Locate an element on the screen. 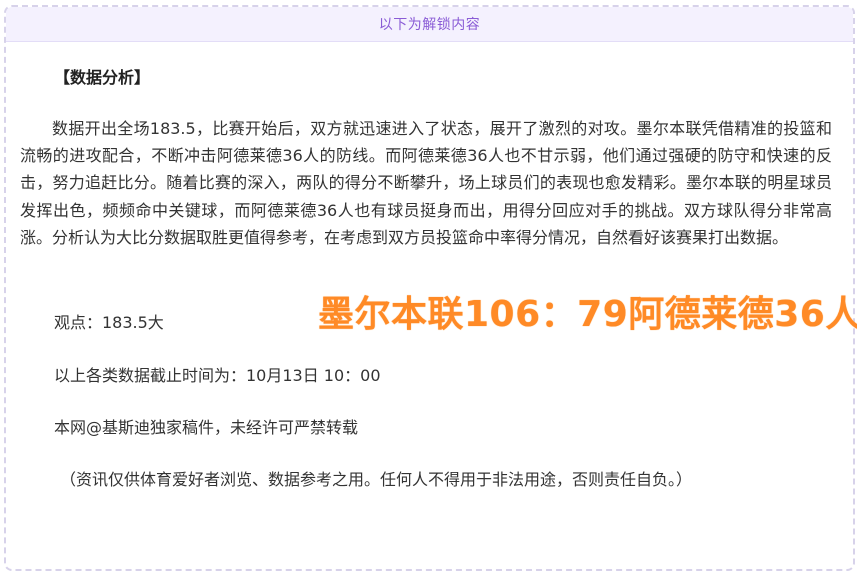 The height and width of the screenshot is (574, 857). section-heading: 【数据分析】 is located at coordinates (102, 77).